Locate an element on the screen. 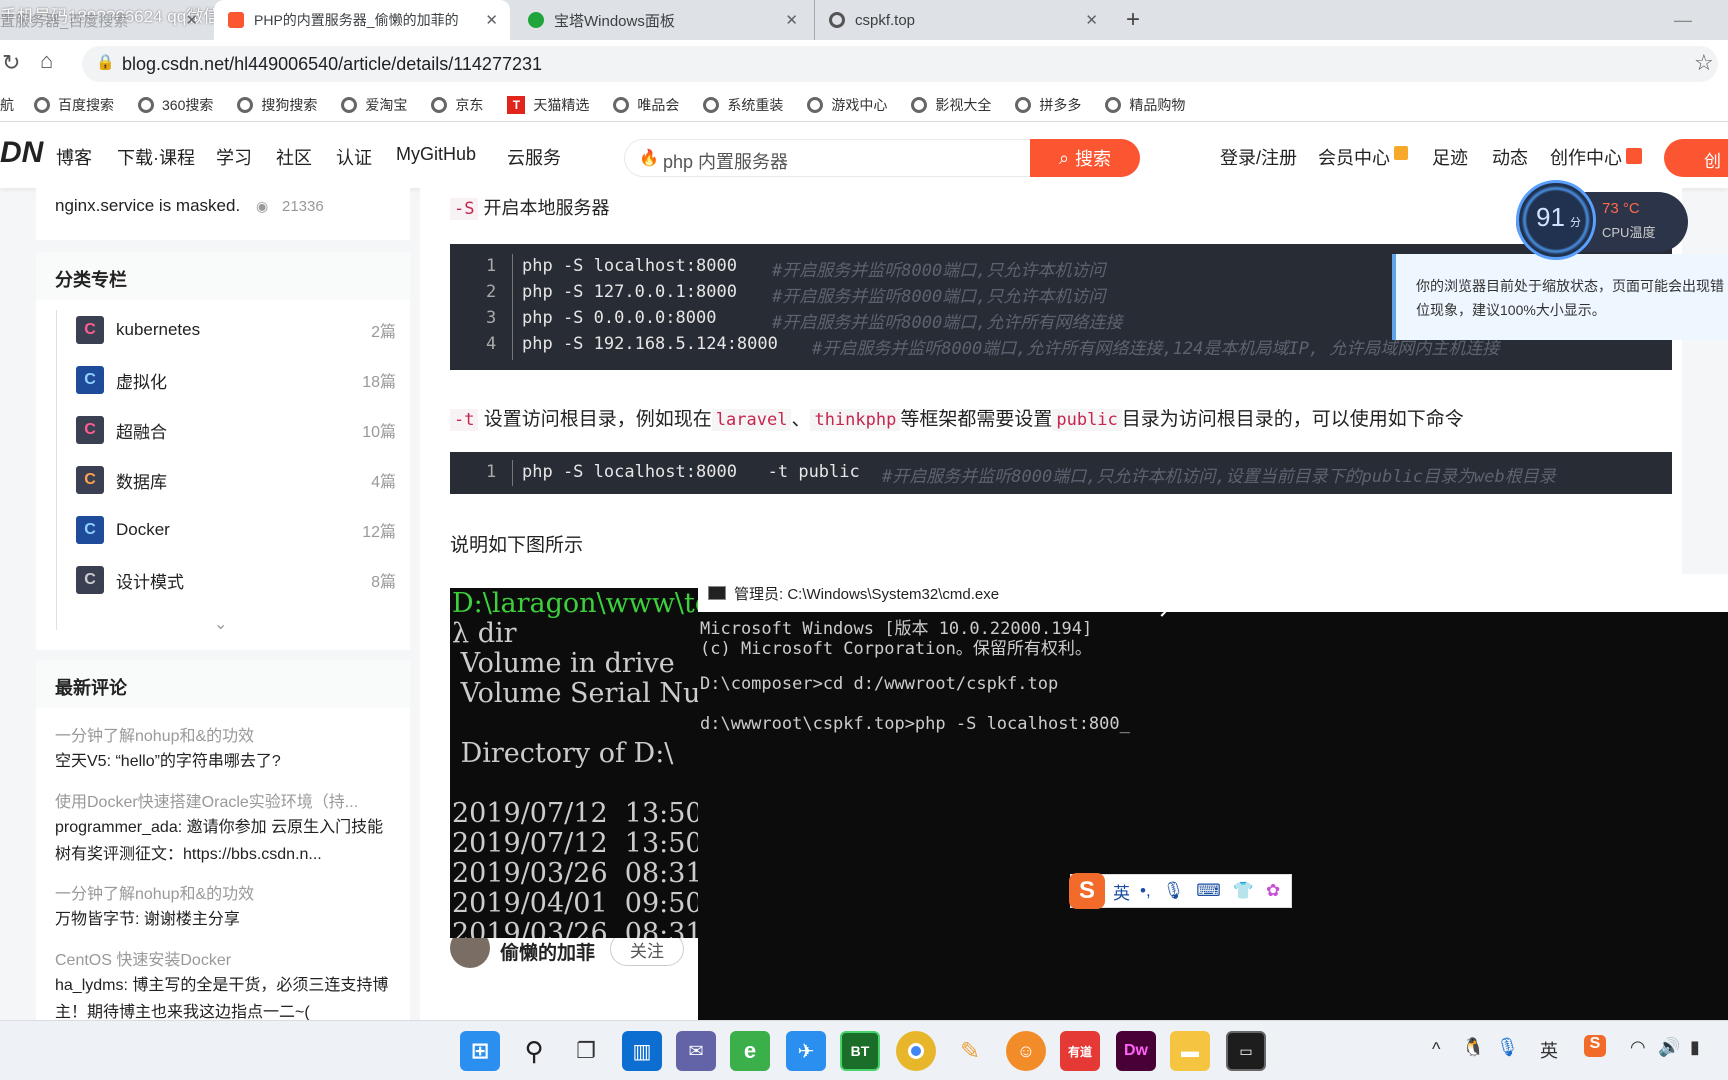 This screenshot has height=1080, width=1728. category-item: C 超融合 10篇 is located at coordinates (236, 430).